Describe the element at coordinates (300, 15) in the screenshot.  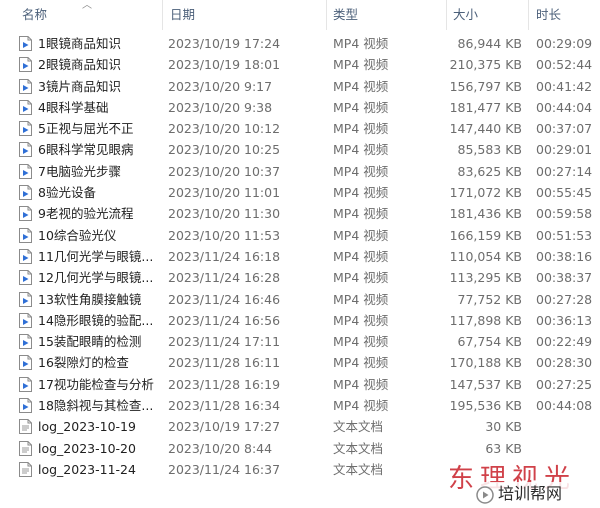
I see `column-header-bar: 名称 ︿ 日期 类型 大小 时长` at that location.